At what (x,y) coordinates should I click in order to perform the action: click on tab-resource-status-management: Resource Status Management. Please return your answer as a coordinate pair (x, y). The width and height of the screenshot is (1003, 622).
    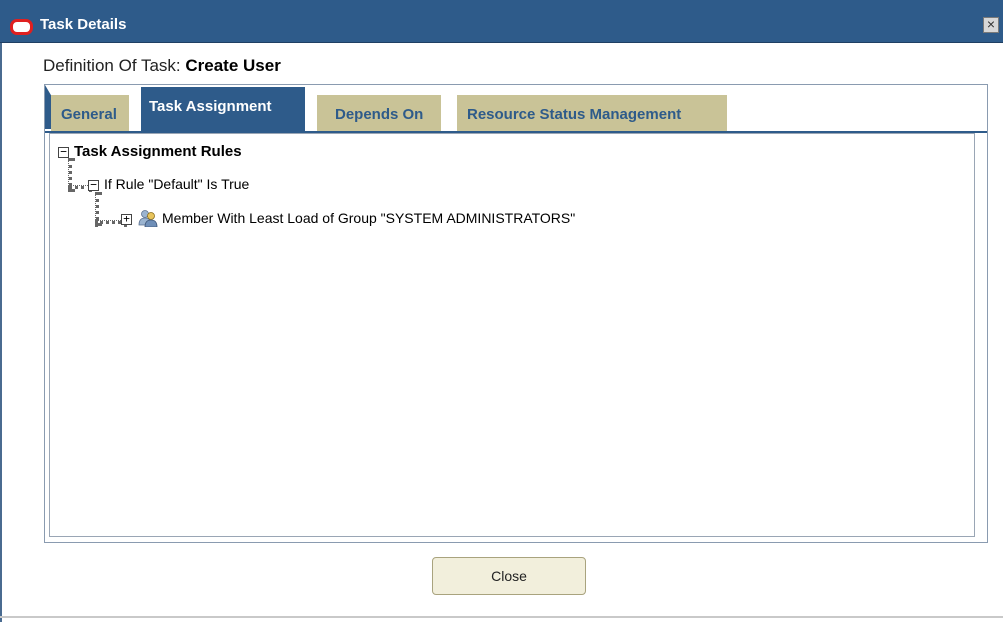
    Looking at the image, I should click on (592, 113).